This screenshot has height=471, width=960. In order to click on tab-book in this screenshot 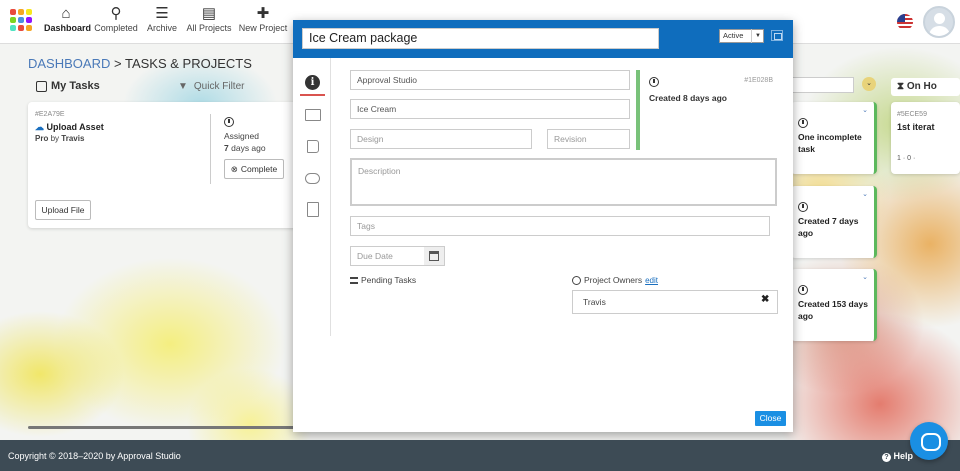, I will do `click(312, 146)`.